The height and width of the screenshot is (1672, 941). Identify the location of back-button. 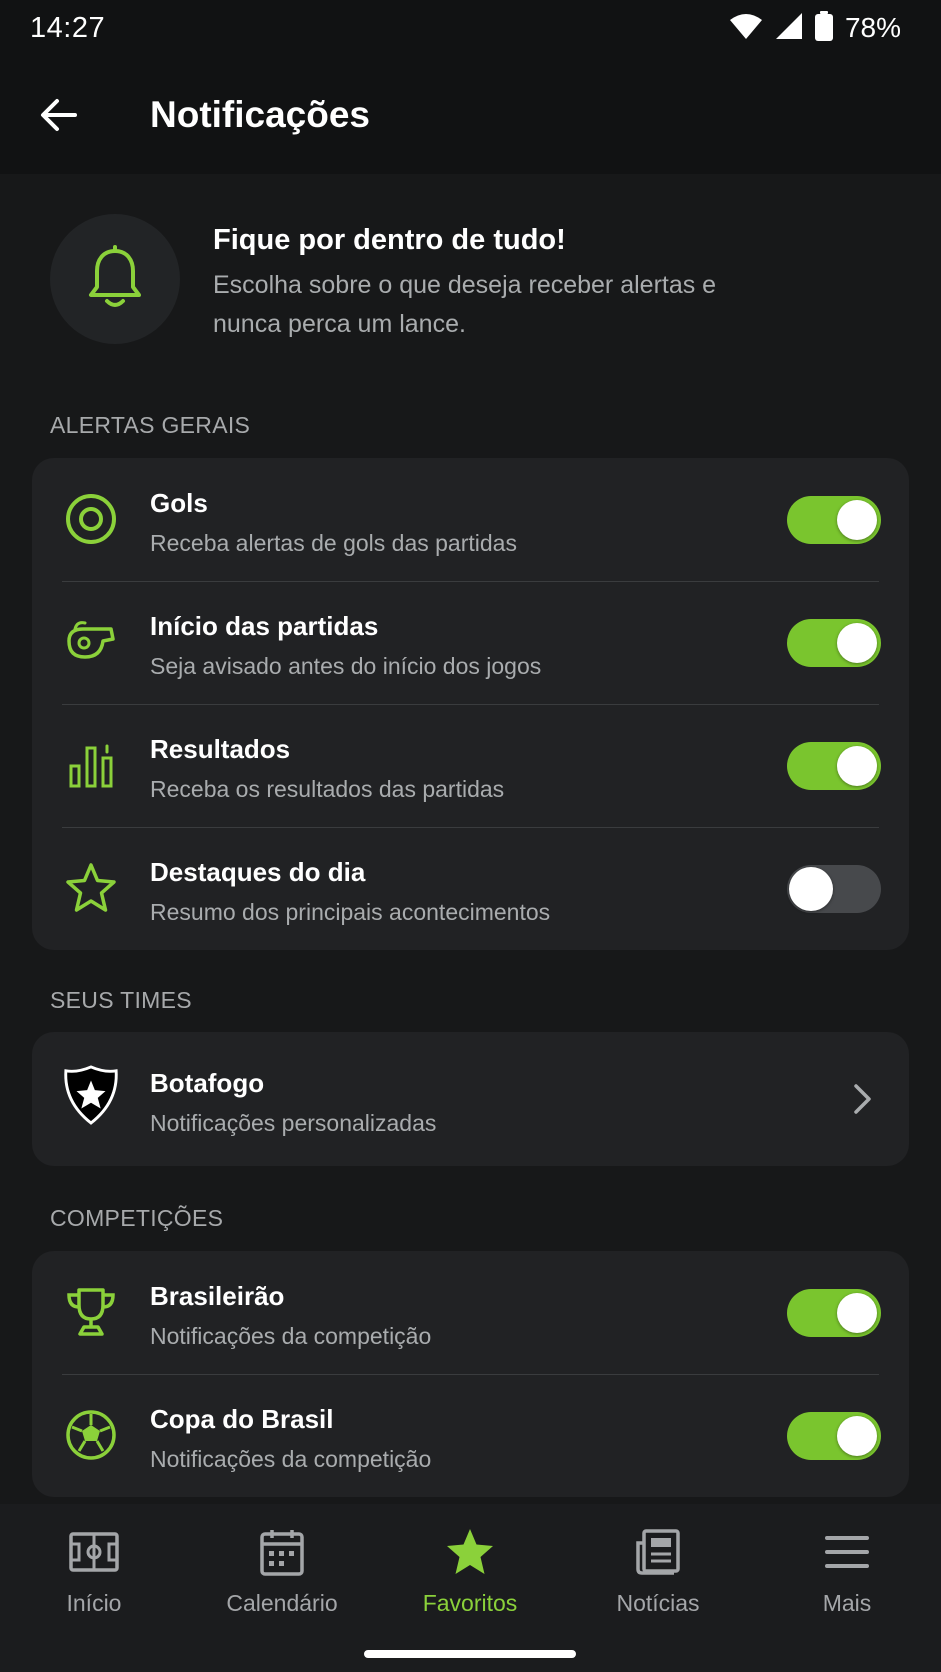
(59, 115).